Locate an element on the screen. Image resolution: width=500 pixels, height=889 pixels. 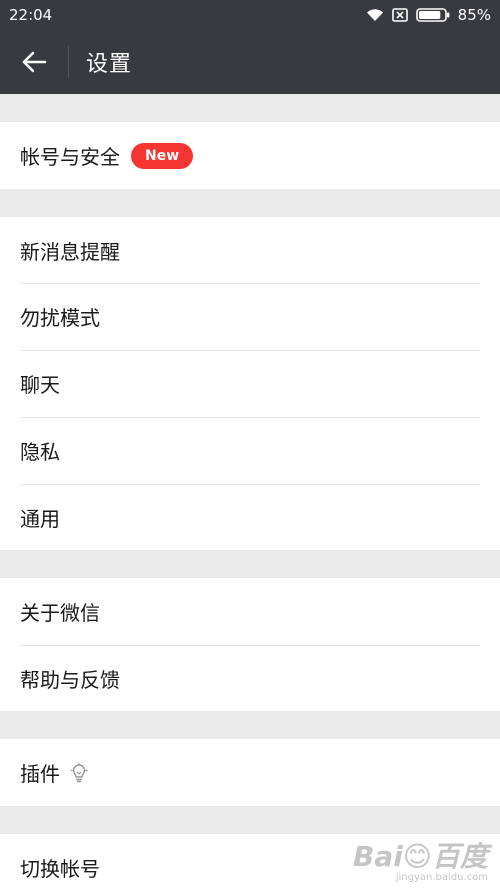
settings-item-do-not-disturb: 勿扰模式 is located at coordinates (250, 316).